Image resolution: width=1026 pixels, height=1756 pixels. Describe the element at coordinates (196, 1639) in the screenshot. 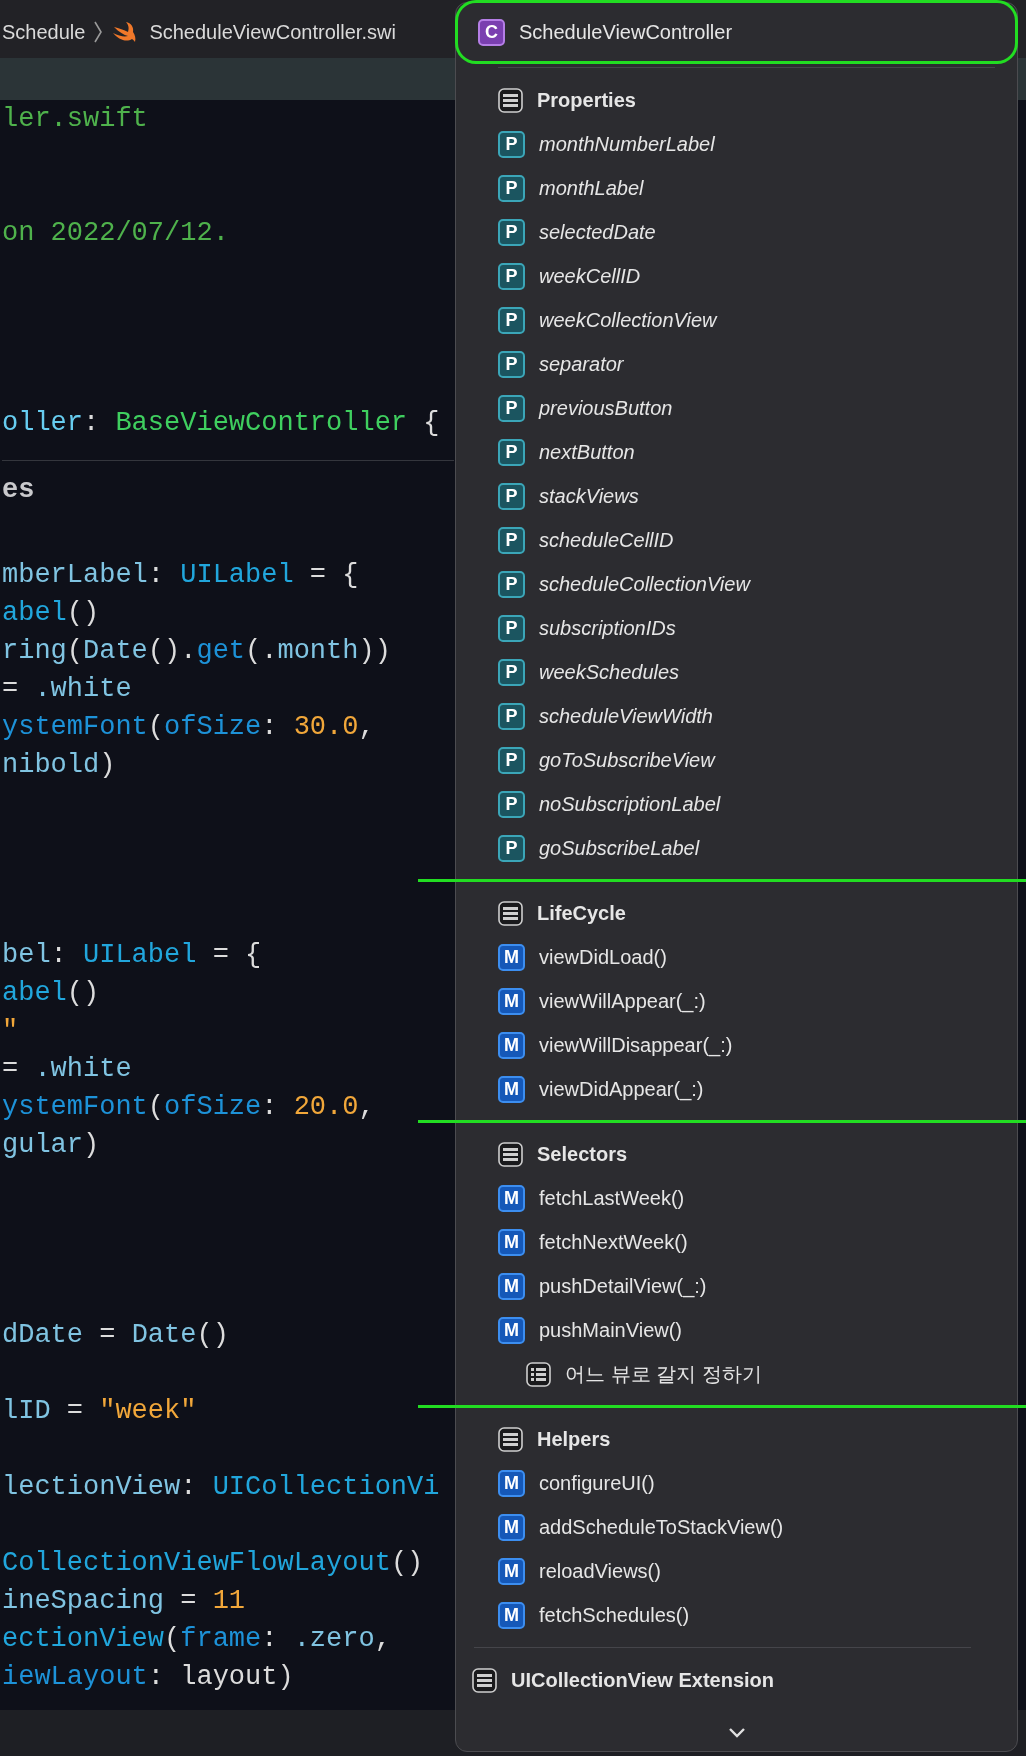

I see `code-line: ectionView(frame: .zero,` at that location.